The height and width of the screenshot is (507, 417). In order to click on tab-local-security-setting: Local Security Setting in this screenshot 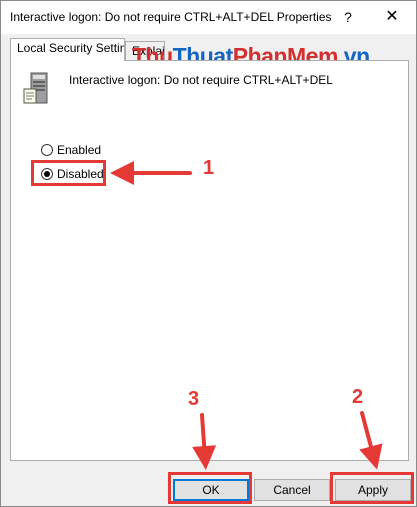, I will do `click(67, 49)`.